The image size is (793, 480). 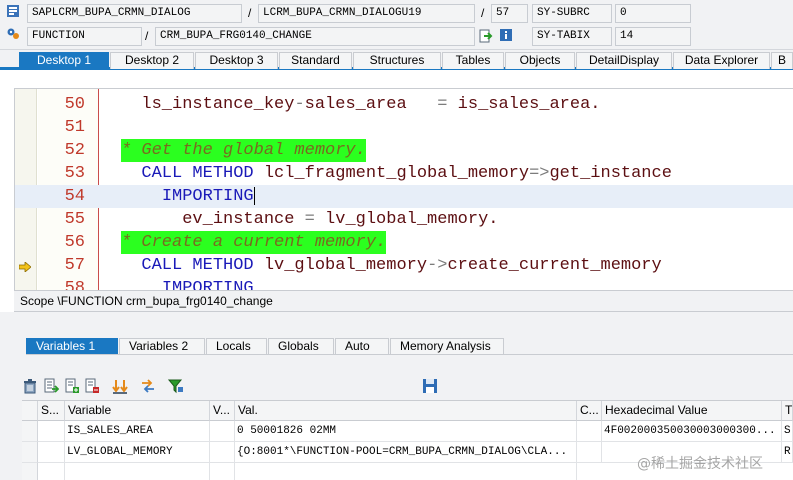 I want to click on table-cell-variable: LV_GLOBAL_MEMORY, so click(x=137, y=452).